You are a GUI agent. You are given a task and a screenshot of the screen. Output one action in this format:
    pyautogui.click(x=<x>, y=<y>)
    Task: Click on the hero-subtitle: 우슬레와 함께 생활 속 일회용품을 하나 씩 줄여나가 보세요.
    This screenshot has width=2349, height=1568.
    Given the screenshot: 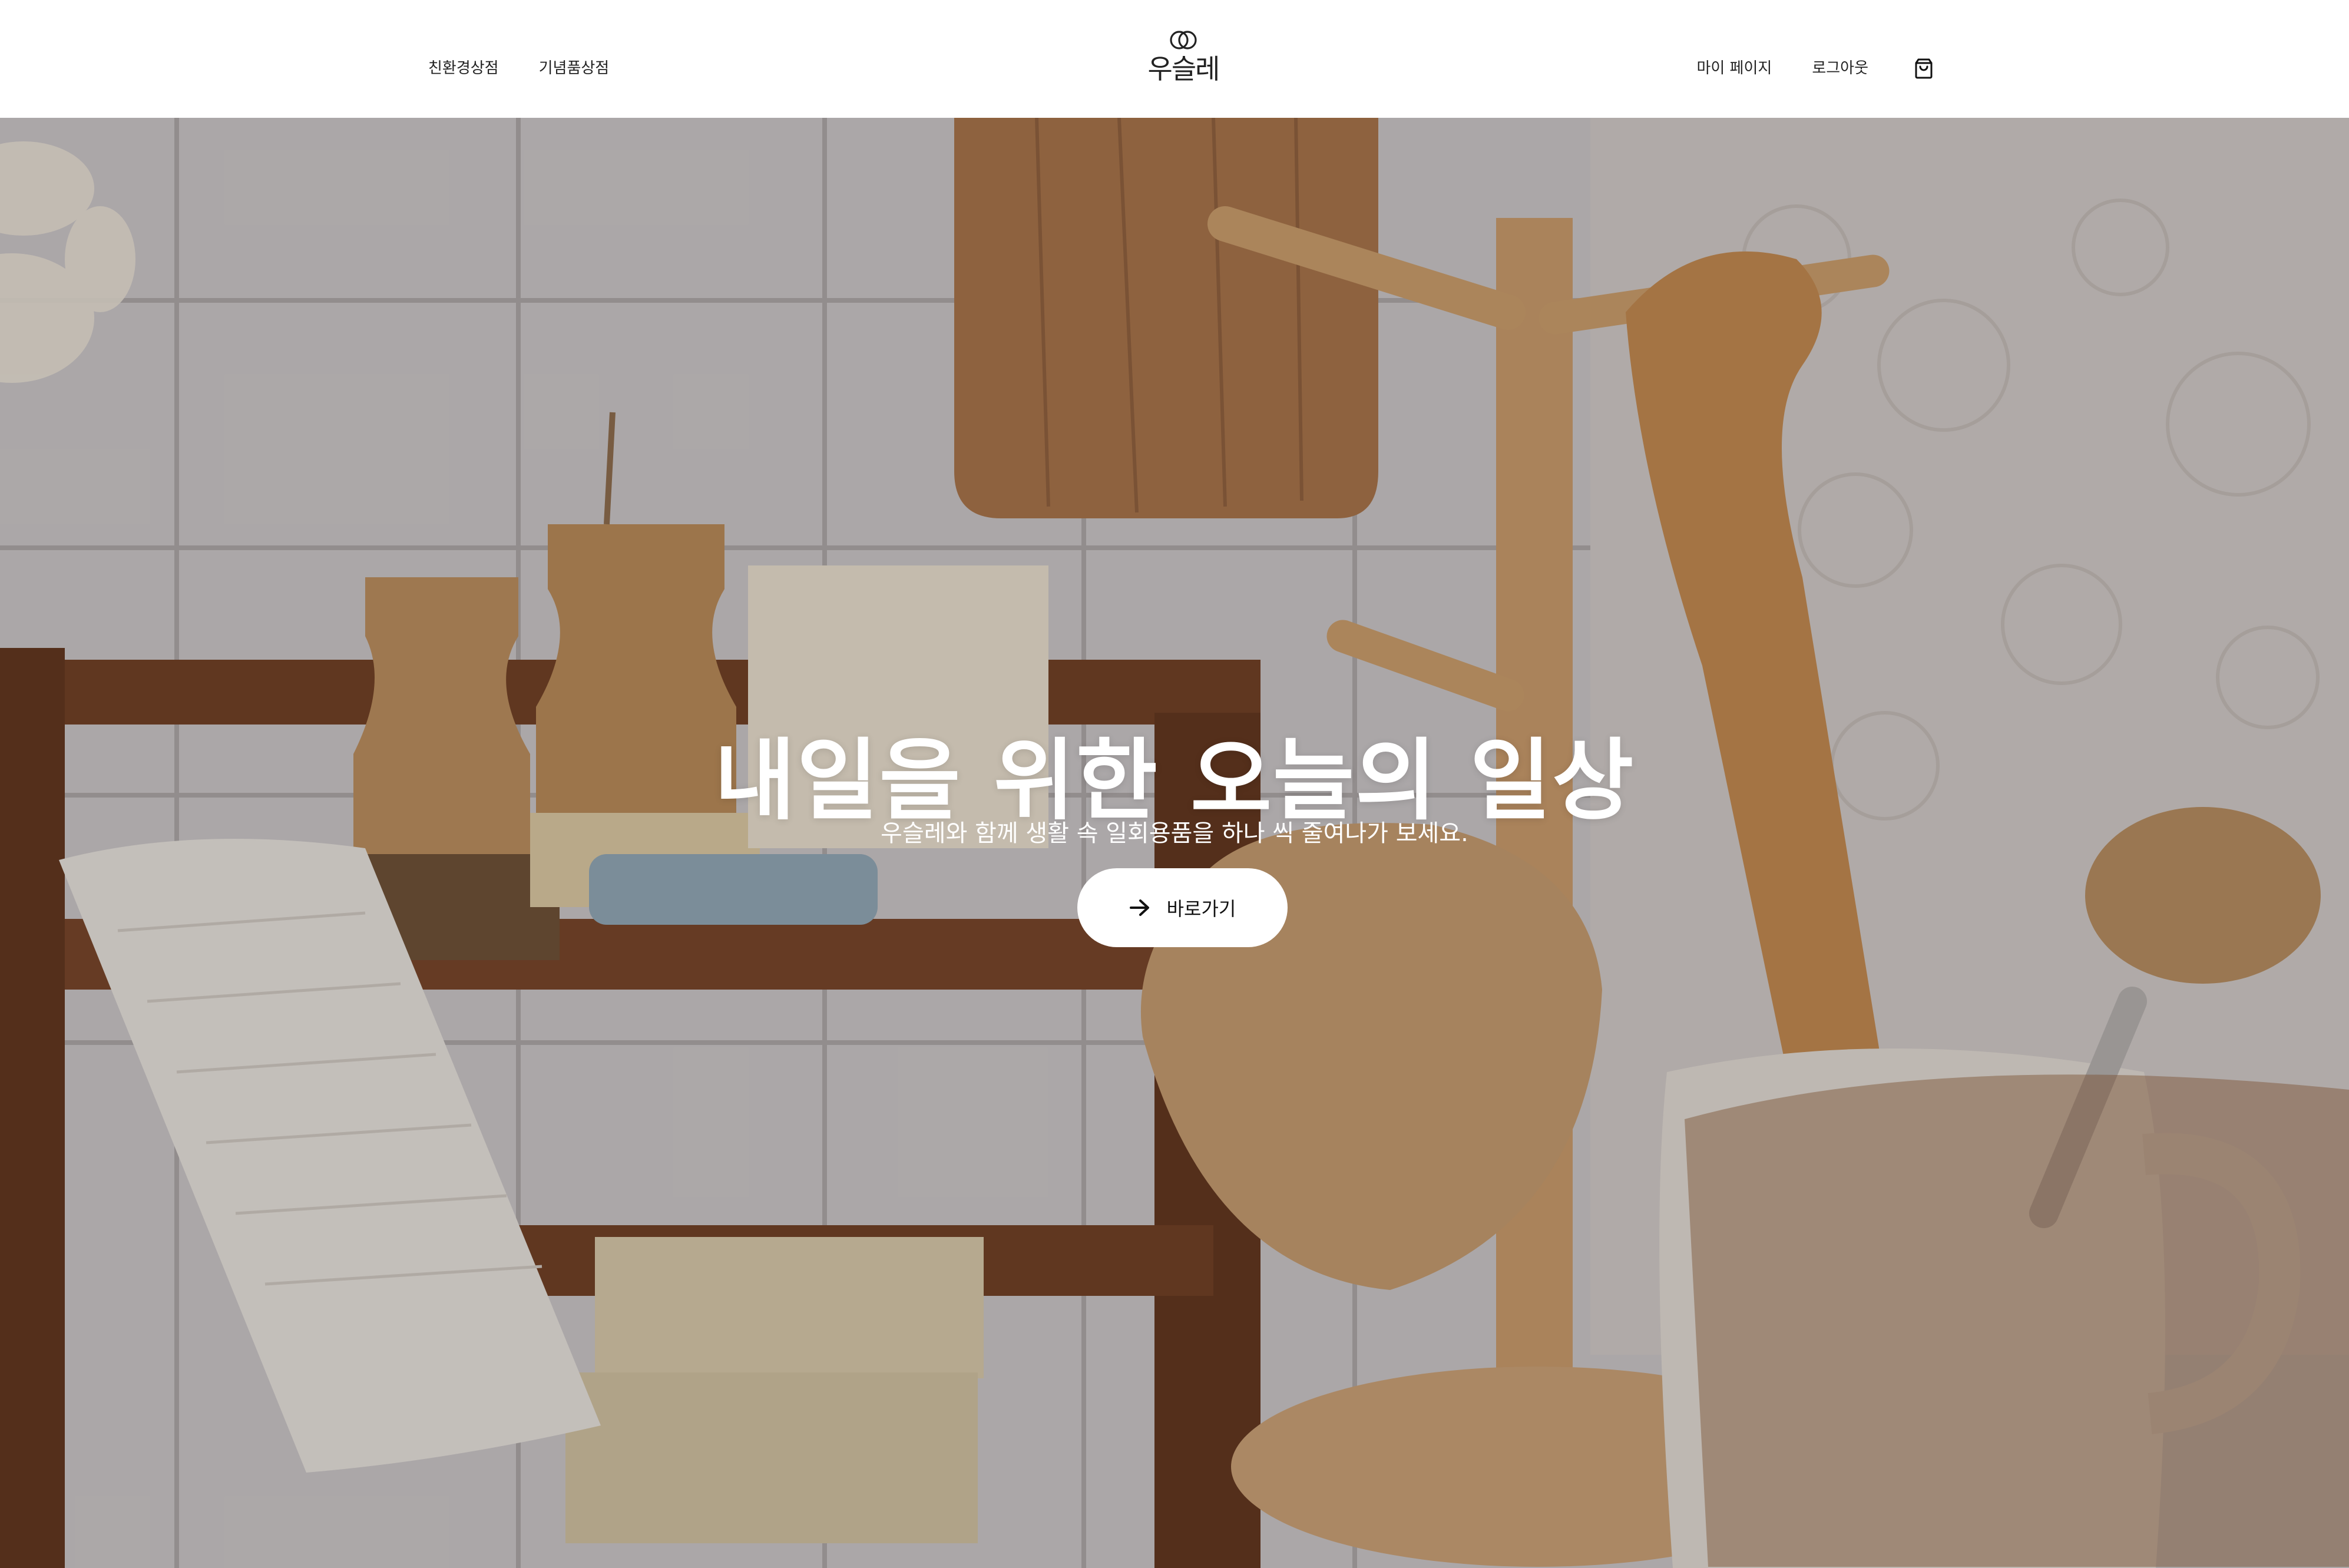 What is the action you would take?
    pyautogui.click(x=1174, y=833)
    